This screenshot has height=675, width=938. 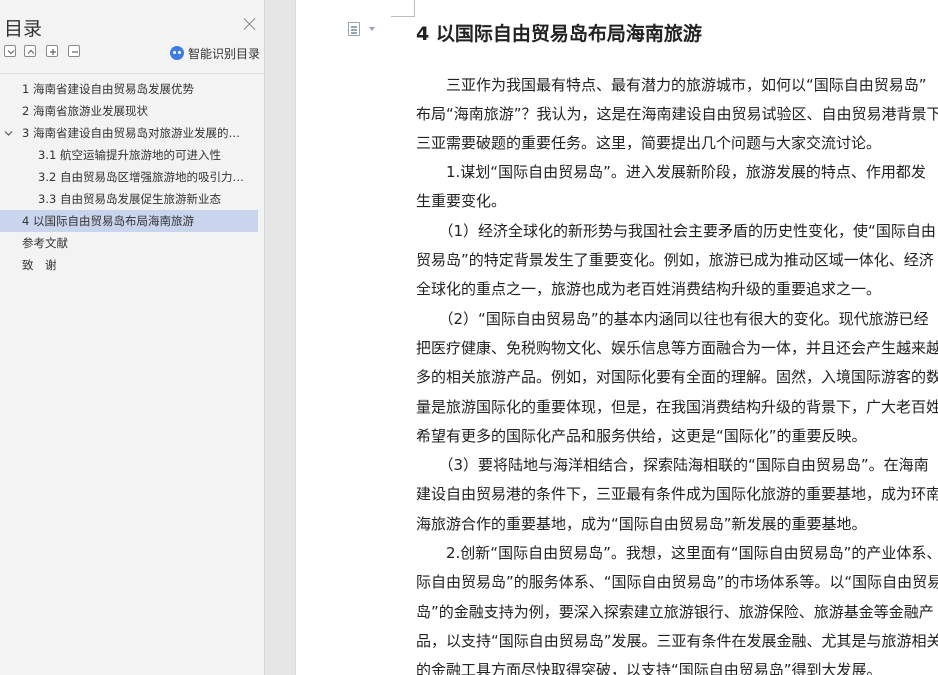 I want to click on toc-item: 2 海南省旅游业发展现状, so click(x=129, y=111).